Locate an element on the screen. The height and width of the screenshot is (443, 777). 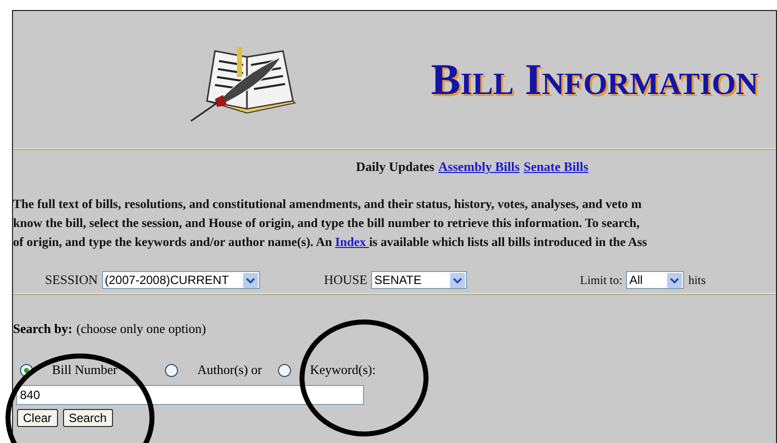
page-title: Bill Information is located at coordinates (594, 79).